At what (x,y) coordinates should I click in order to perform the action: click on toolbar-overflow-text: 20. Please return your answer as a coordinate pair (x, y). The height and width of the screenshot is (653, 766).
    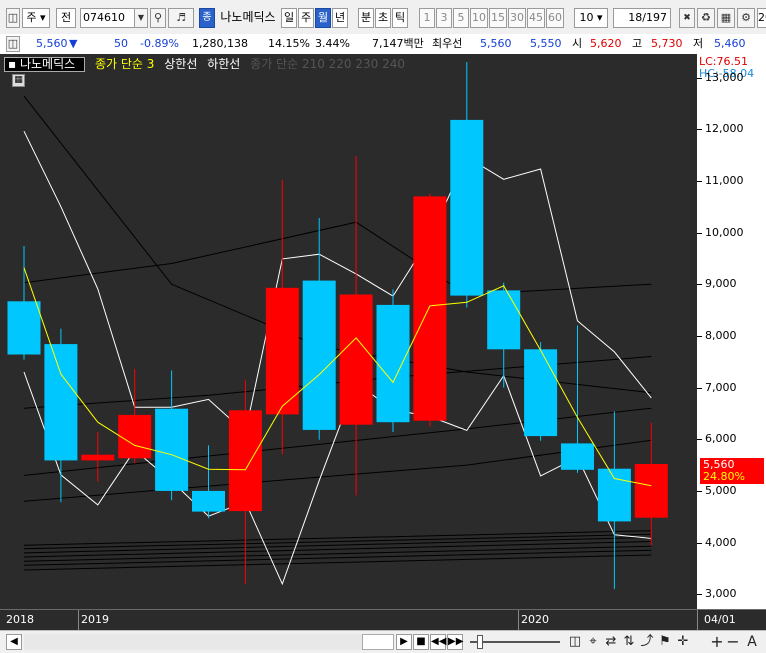
    Looking at the image, I should click on (761, 18).